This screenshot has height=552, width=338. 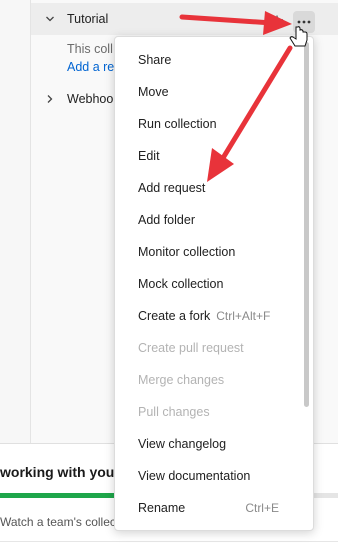 I want to click on menu-item-run-collection: Run collection, so click(x=208, y=124).